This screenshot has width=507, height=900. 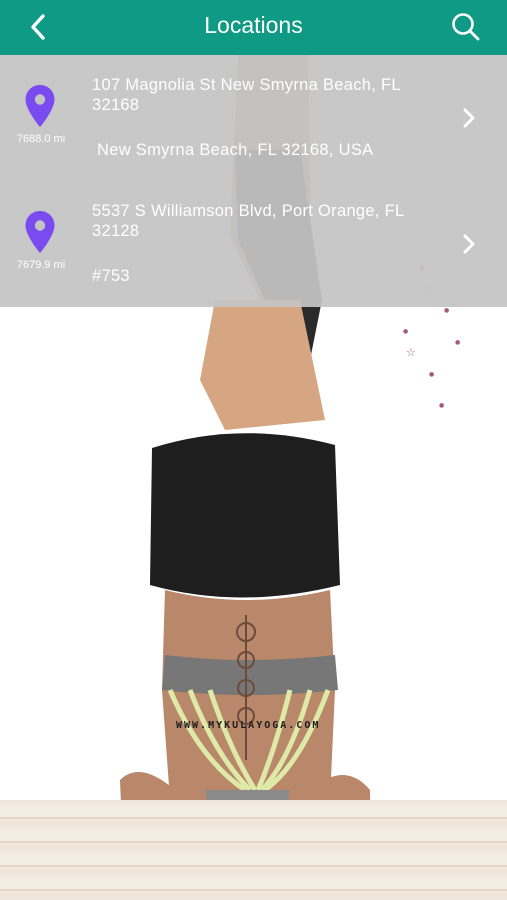 I want to click on location-distance: 7688.0 mi, so click(x=41, y=139).